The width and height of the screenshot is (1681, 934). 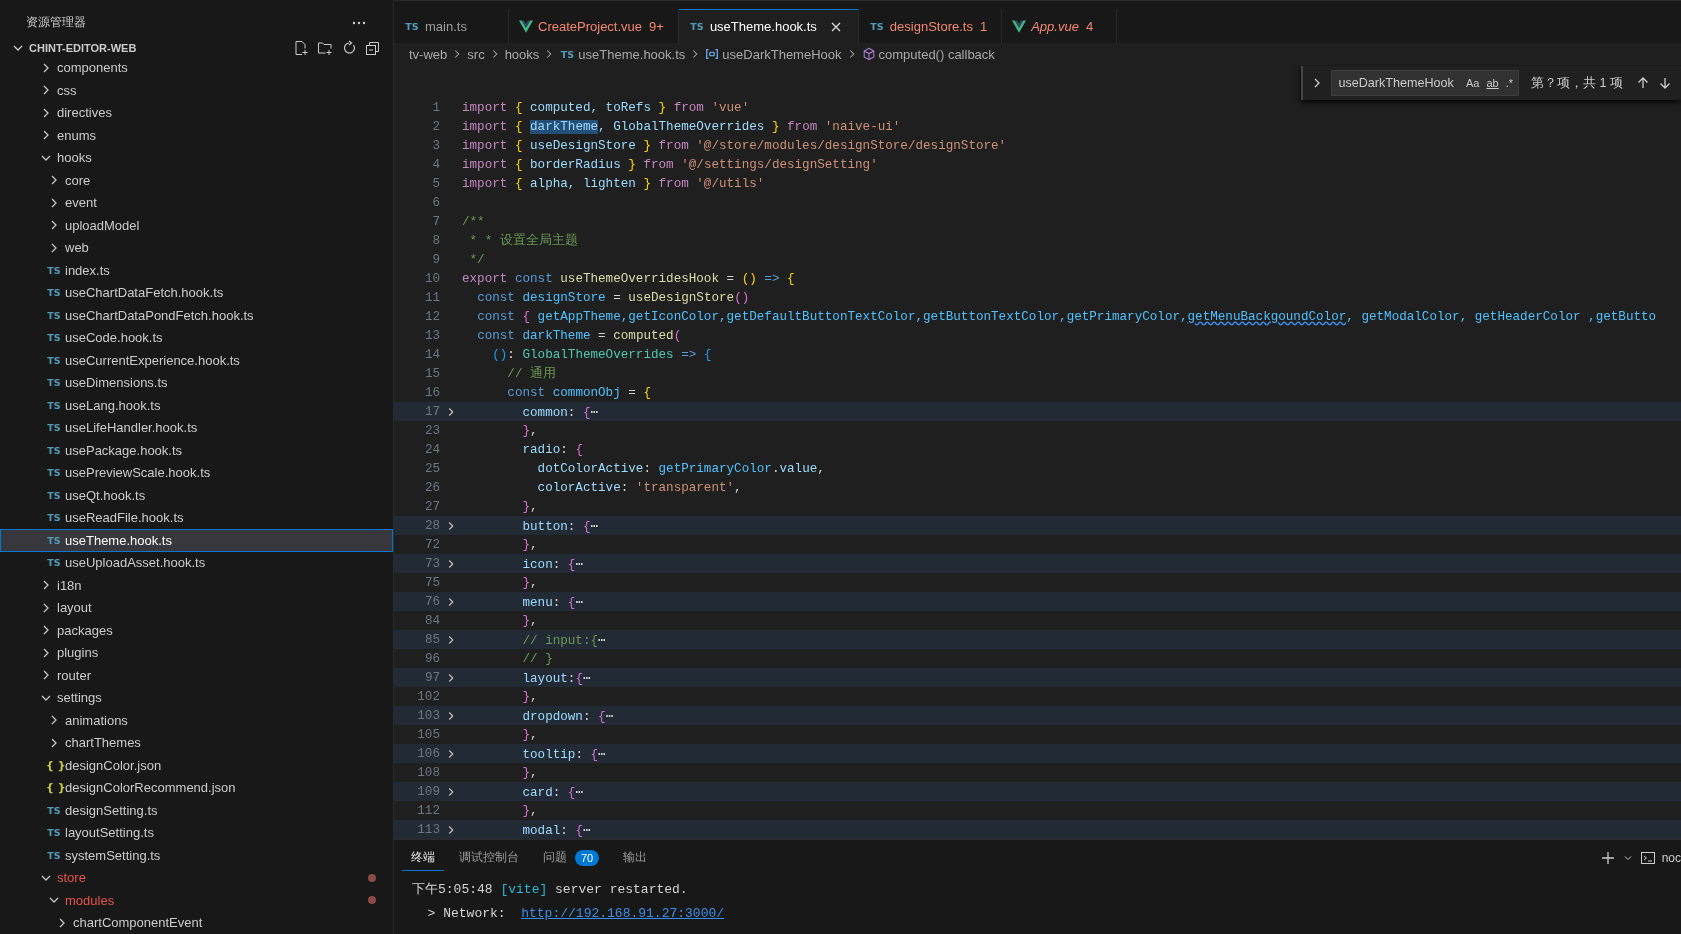 I want to click on tree-item: packages, so click(x=196, y=630).